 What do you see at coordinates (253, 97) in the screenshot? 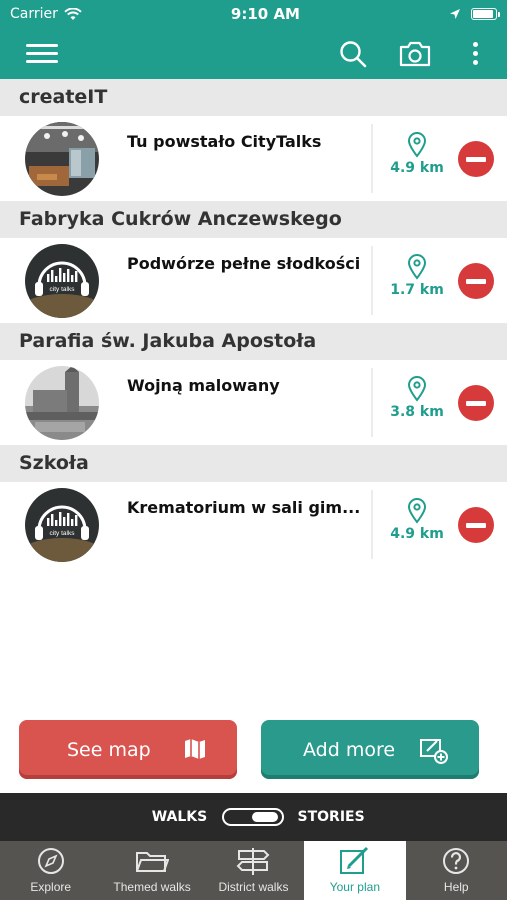
I see `section-header: createIT` at bounding box center [253, 97].